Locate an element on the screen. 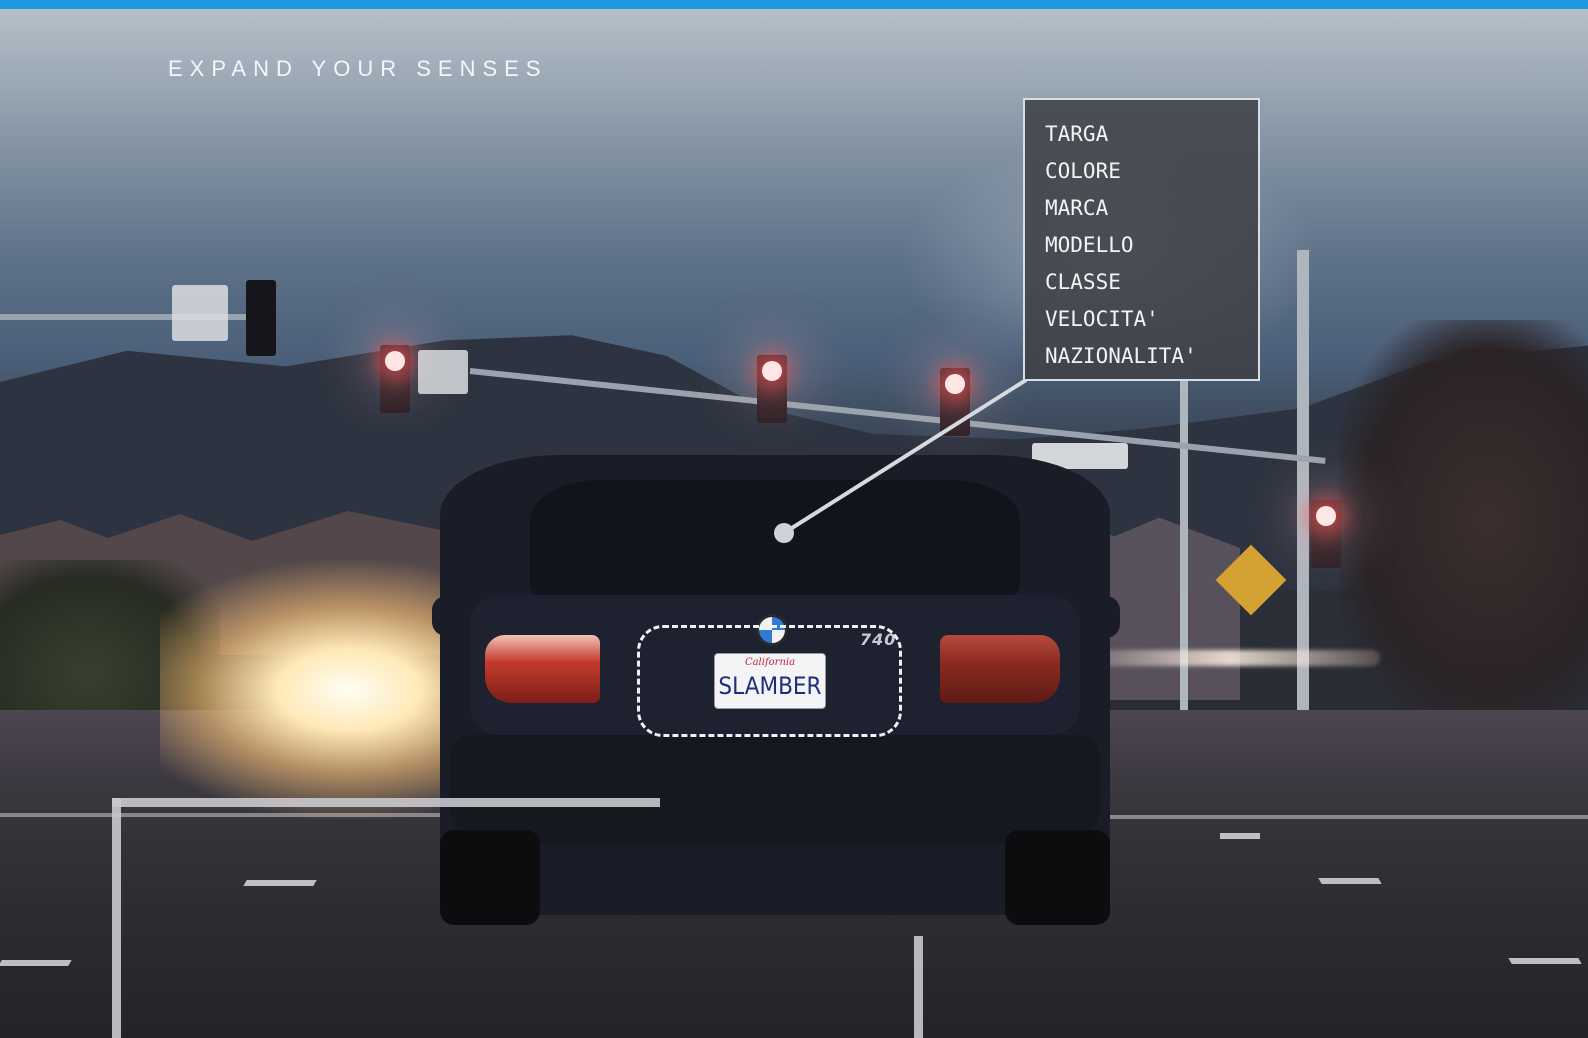 The image size is (1588, 1038). traffic-light-dark is located at coordinates (261, 318).